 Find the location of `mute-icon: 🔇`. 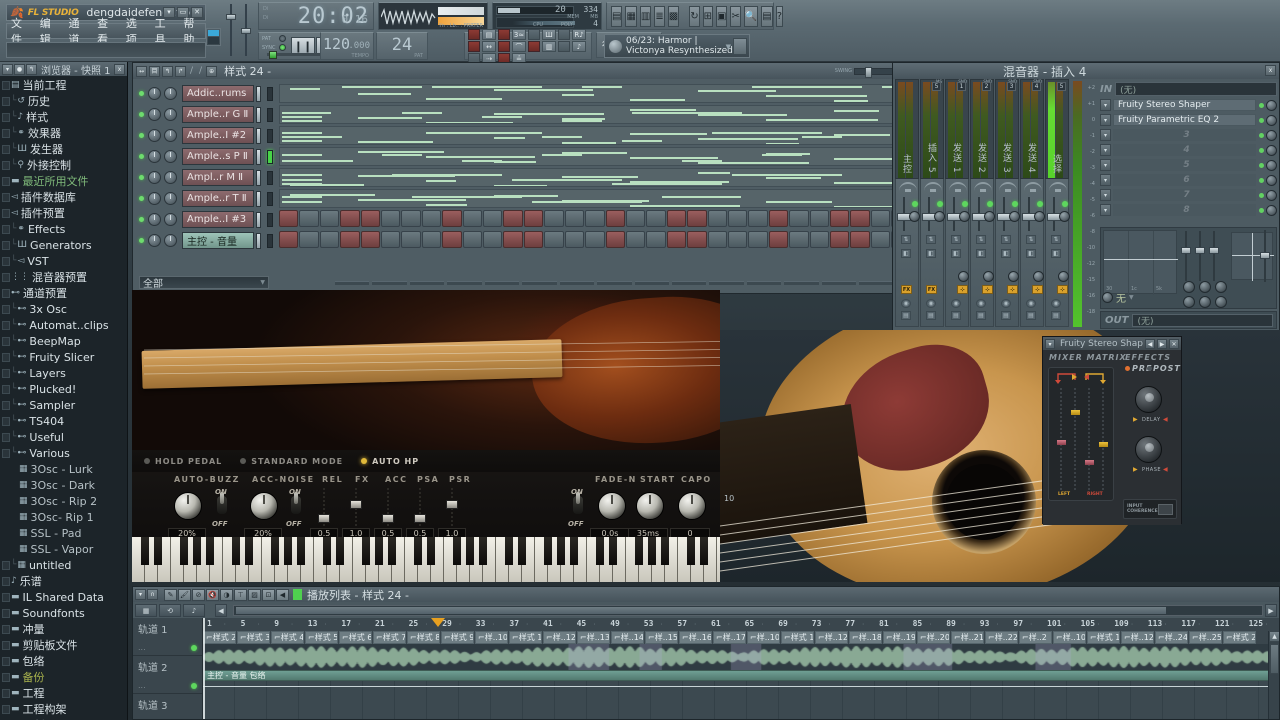

mute-icon: 🔇 is located at coordinates (212, 594).